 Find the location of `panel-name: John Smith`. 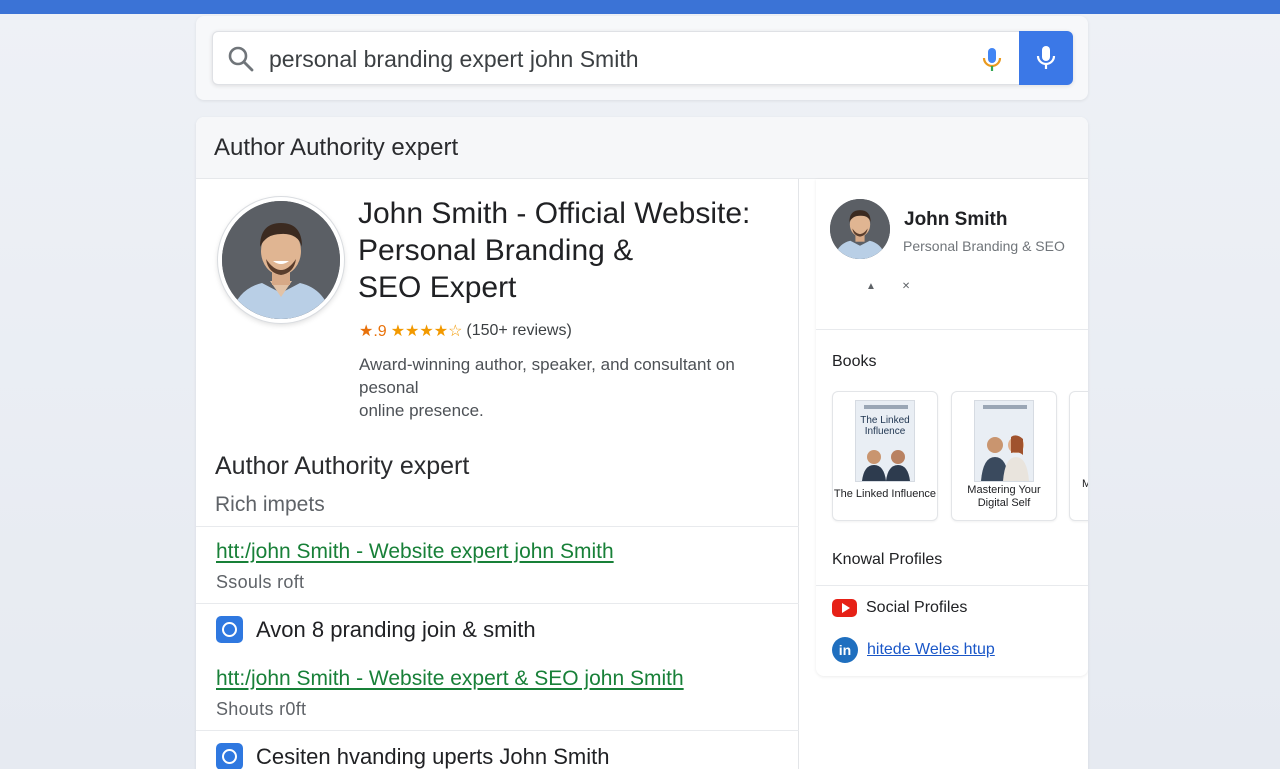

panel-name: John Smith is located at coordinates (956, 219).